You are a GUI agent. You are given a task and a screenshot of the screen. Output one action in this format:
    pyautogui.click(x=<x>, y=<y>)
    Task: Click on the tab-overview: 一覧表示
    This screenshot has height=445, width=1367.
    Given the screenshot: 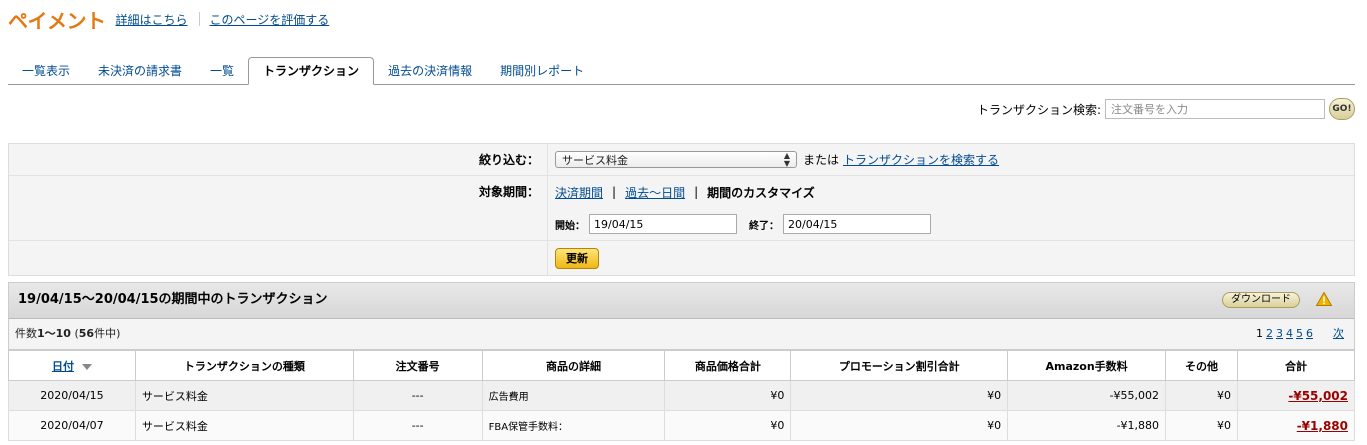 What is the action you would take?
    pyautogui.click(x=46, y=71)
    